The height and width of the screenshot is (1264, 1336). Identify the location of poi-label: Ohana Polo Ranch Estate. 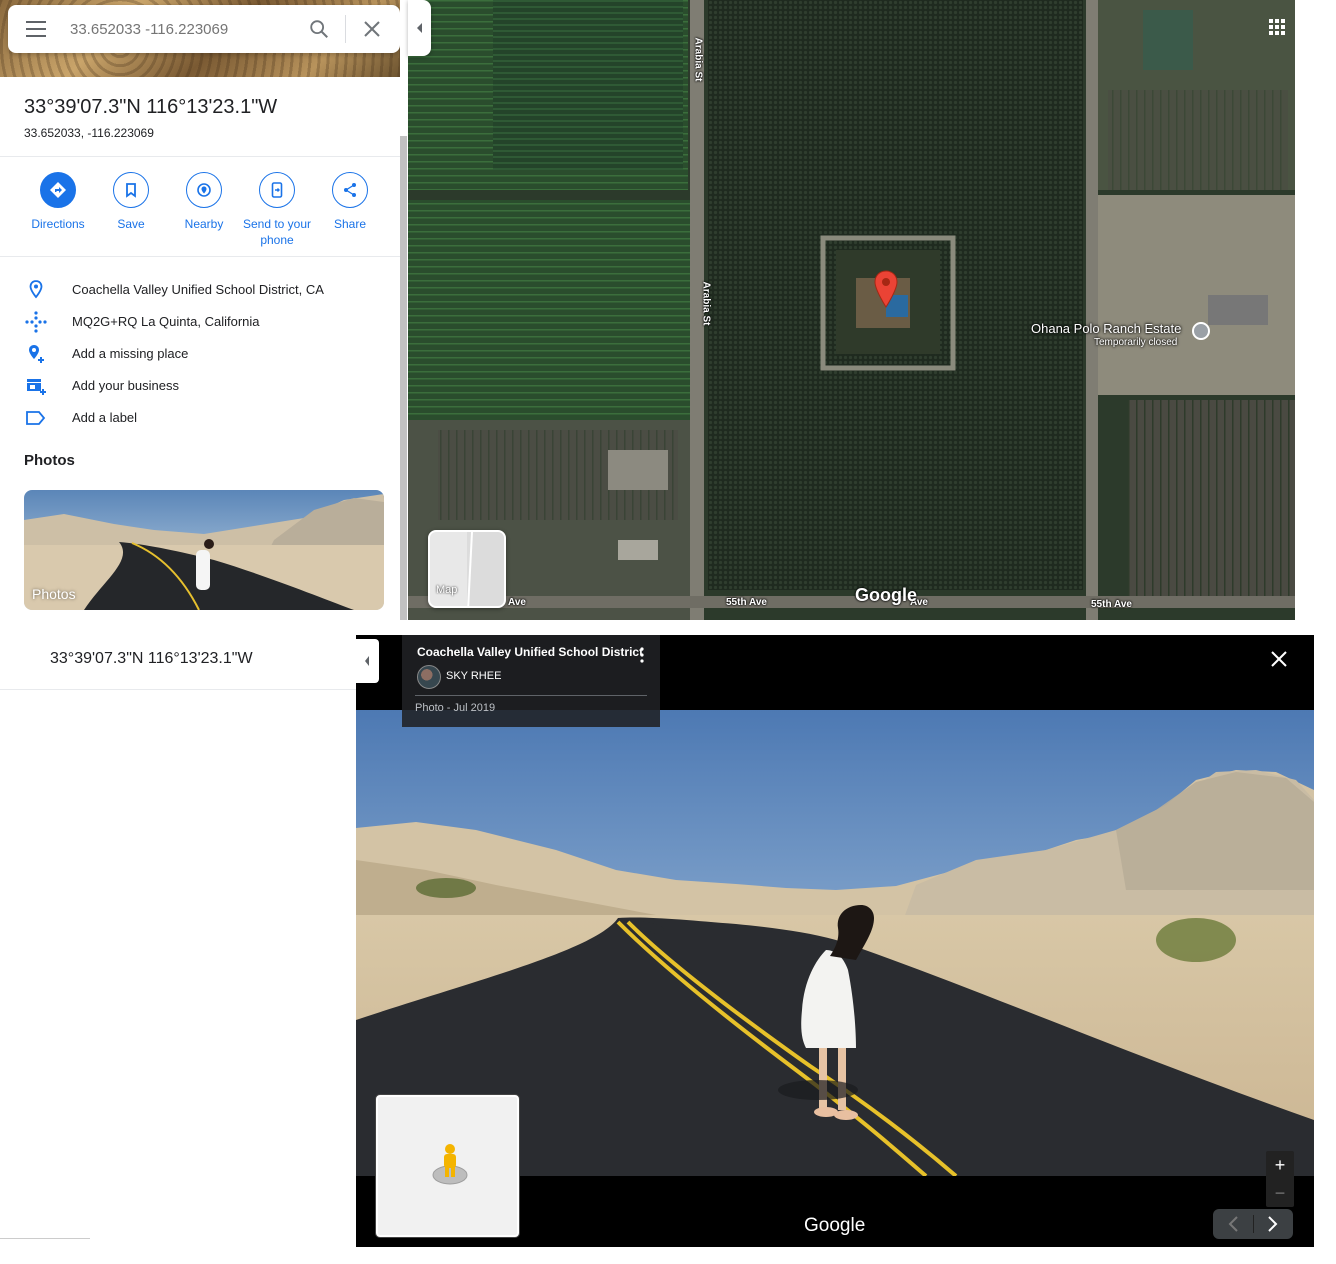
(1106, 328).